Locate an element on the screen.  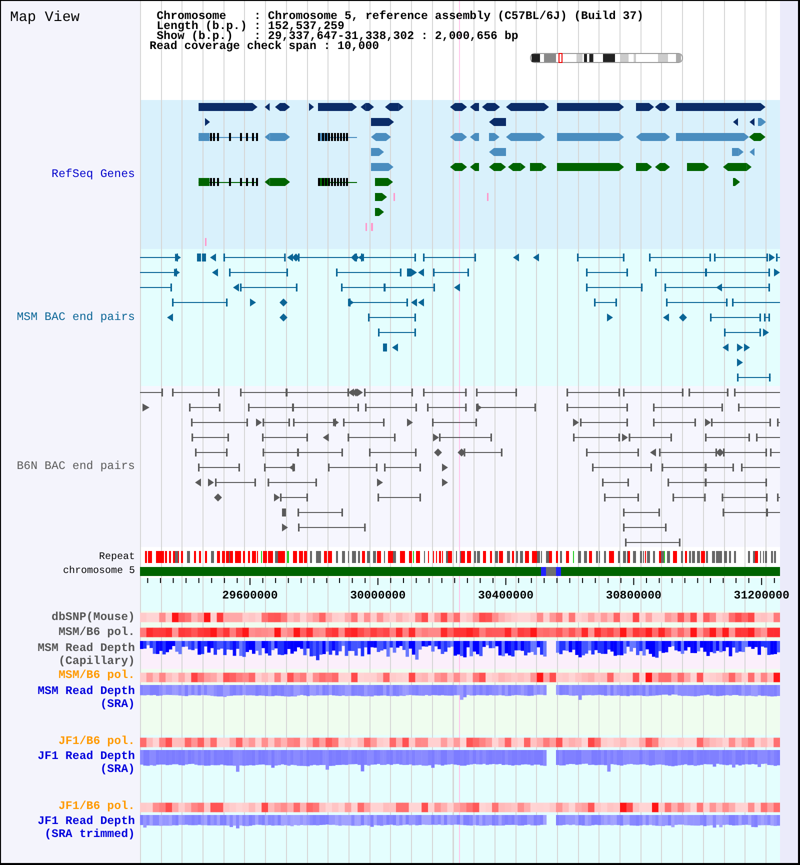
axis-label: 30400000 is located at coordinates (506, 596).